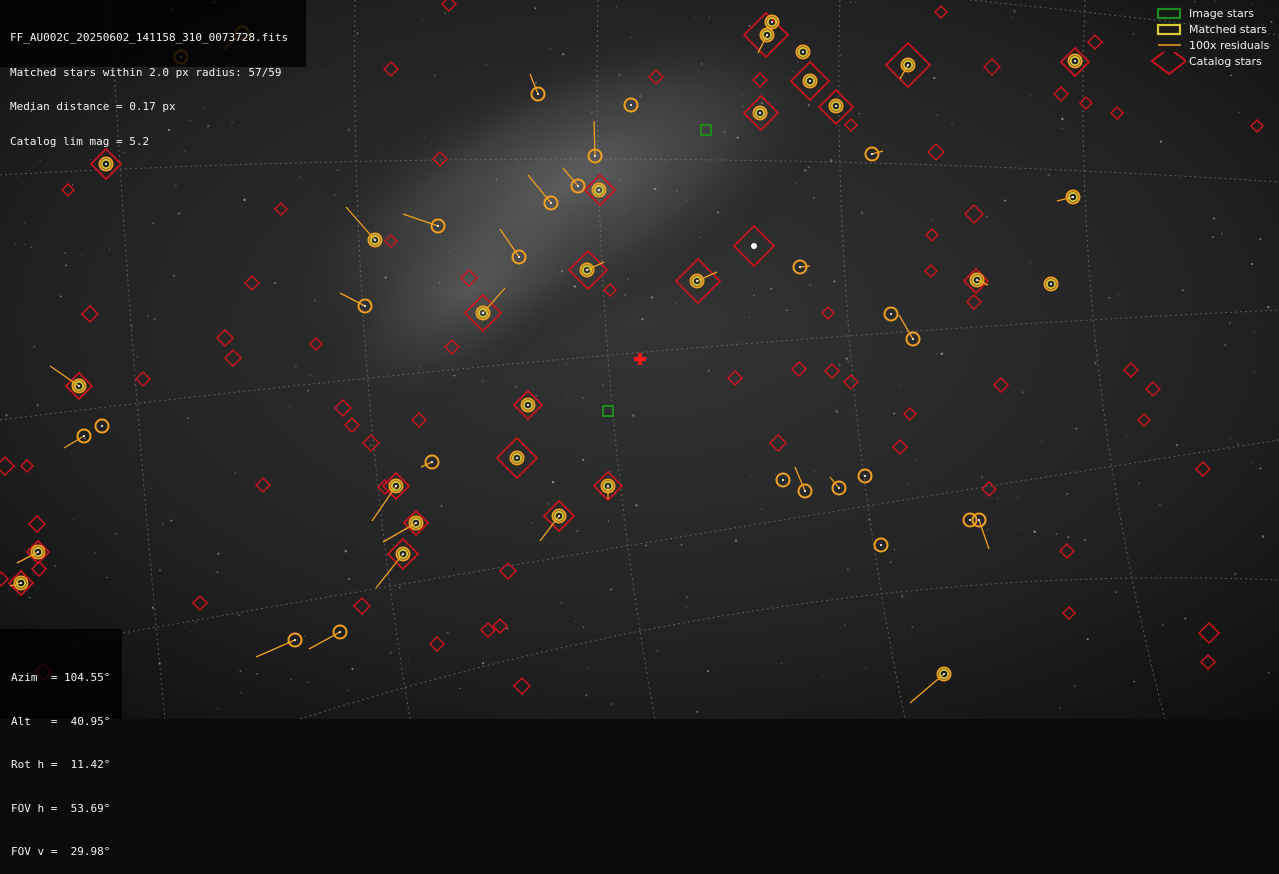 The width and height of the screenshot is (1279, 874). What do you see at coordinates (80, 141) in the screenshot?
I see `catalog-limit-text: Catalog lim mag = 5.2` at bounding box center [80, 141].